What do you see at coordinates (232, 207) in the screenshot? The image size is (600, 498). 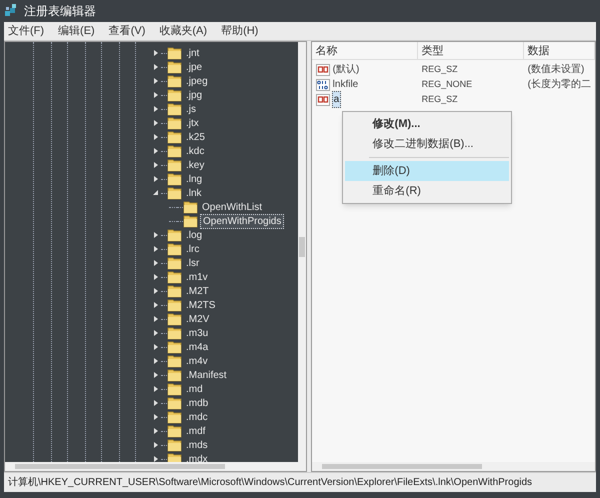 I see `tree-item: OpenWithList` at bounding box center [232, 207].